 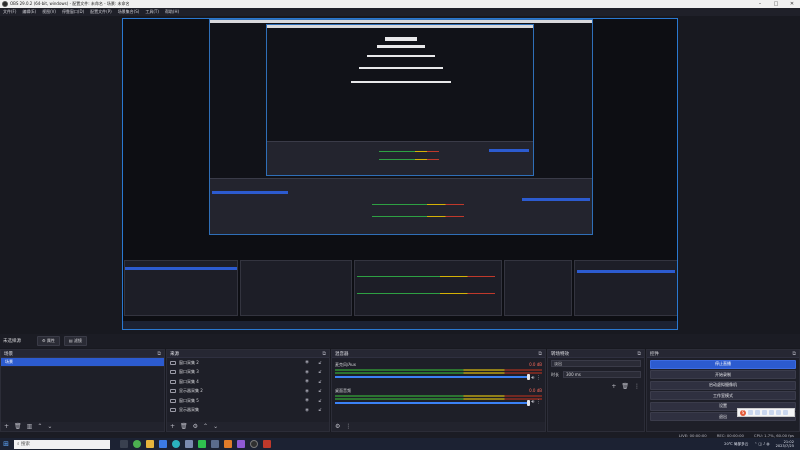 What do you see at coordinates (129, 12) in the screenshot?
I see `menu-scene-collection: 场景集合(S)` at bounding box center [129, 12].